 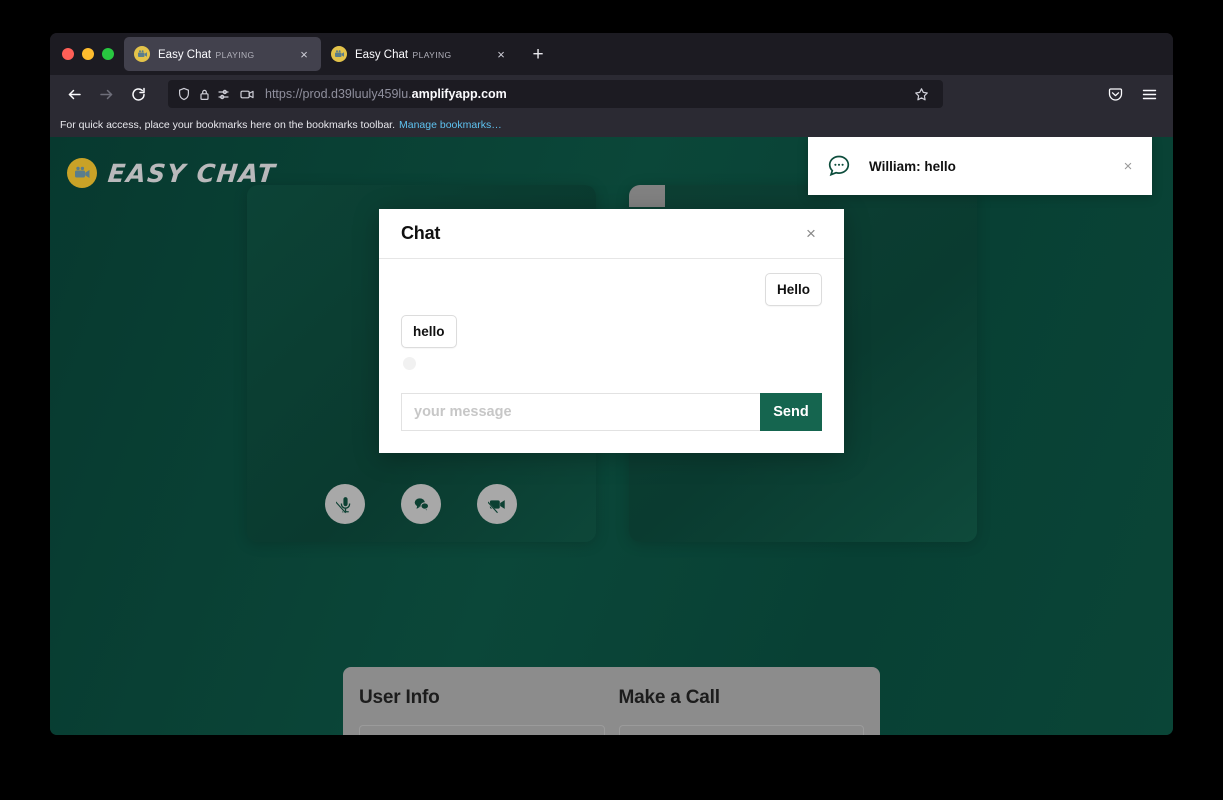 What do you see at coordinates (108, 54) in the screenshot?
I see `maximize-window-button` at bounding box center [108, 54].